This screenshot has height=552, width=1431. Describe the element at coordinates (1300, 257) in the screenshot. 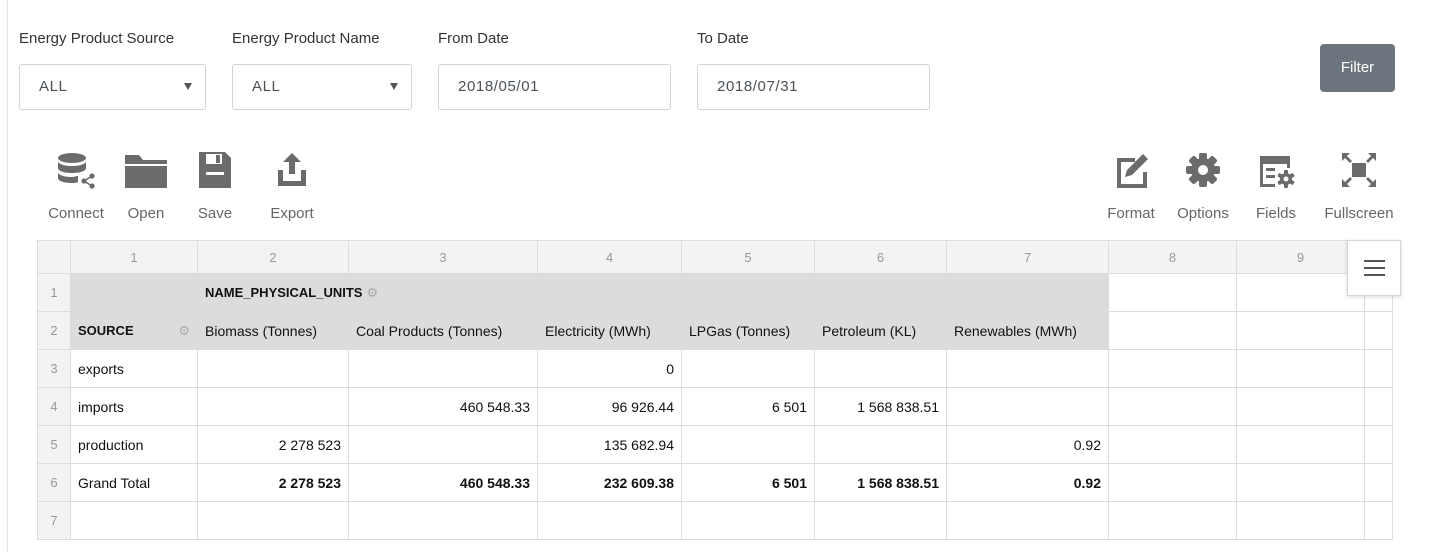

I see `column-number: 9` at that location.